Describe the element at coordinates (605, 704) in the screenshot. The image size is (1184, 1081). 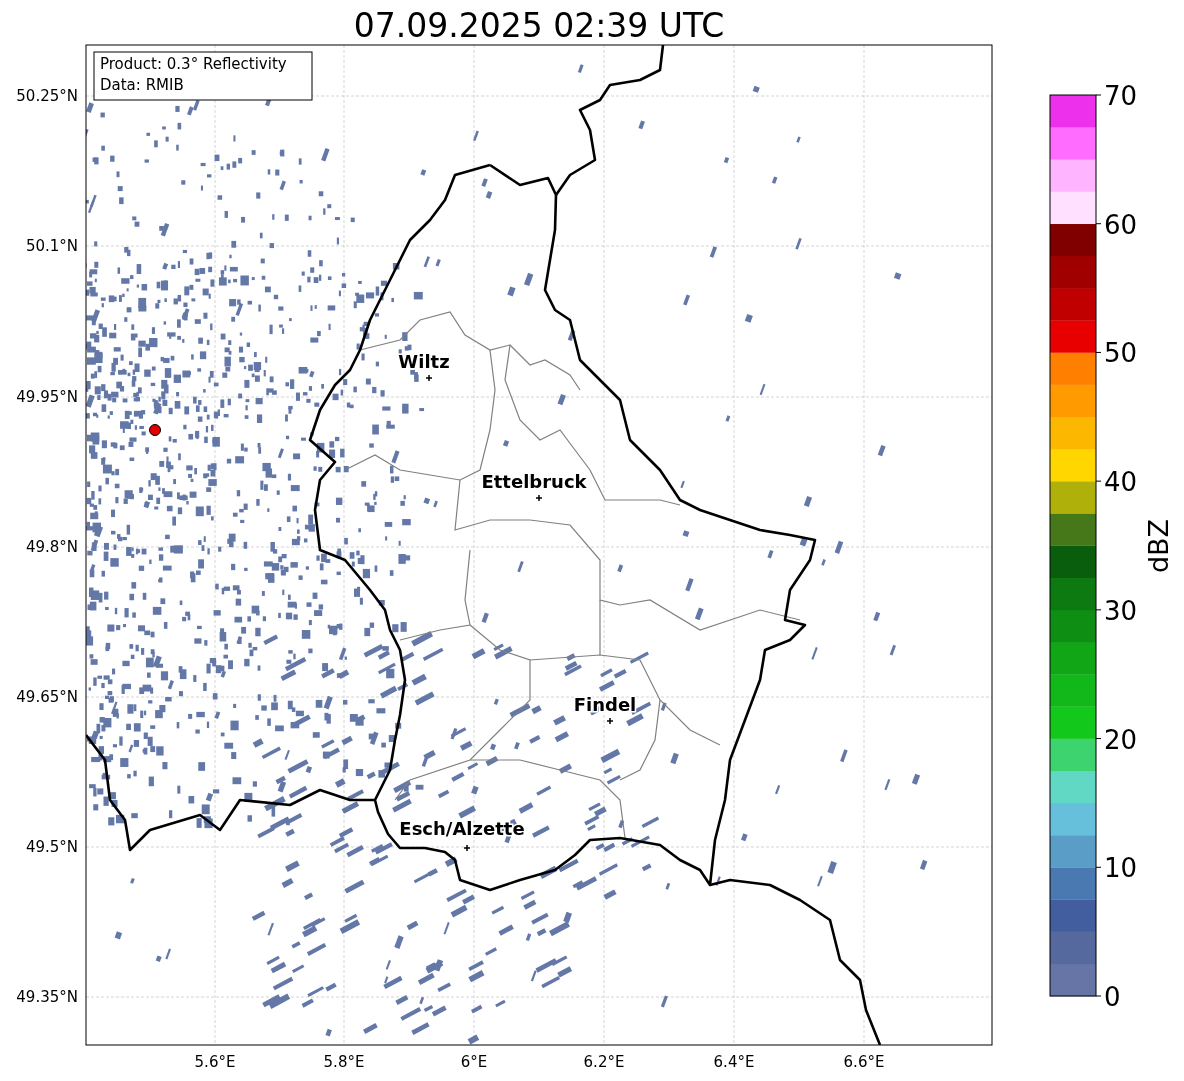
I see `city-label: Findel` at that location.